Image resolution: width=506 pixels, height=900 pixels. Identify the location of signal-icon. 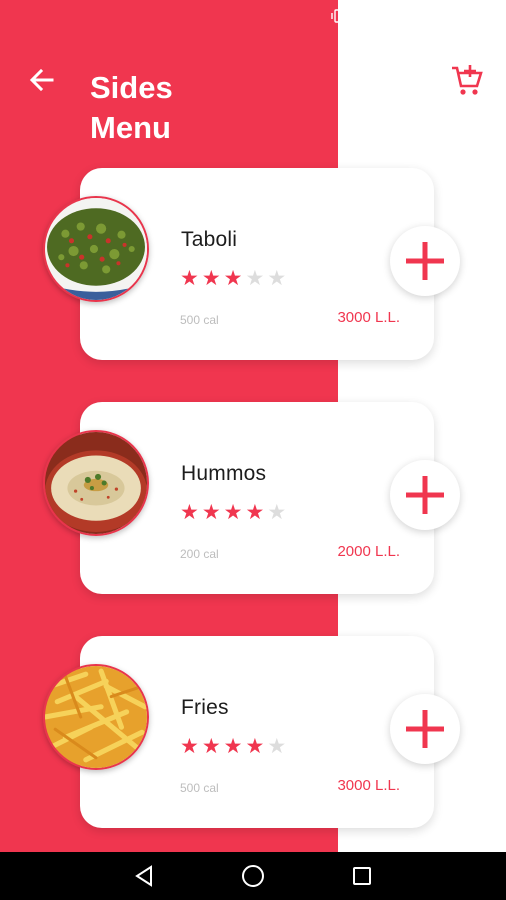
(401, 17).